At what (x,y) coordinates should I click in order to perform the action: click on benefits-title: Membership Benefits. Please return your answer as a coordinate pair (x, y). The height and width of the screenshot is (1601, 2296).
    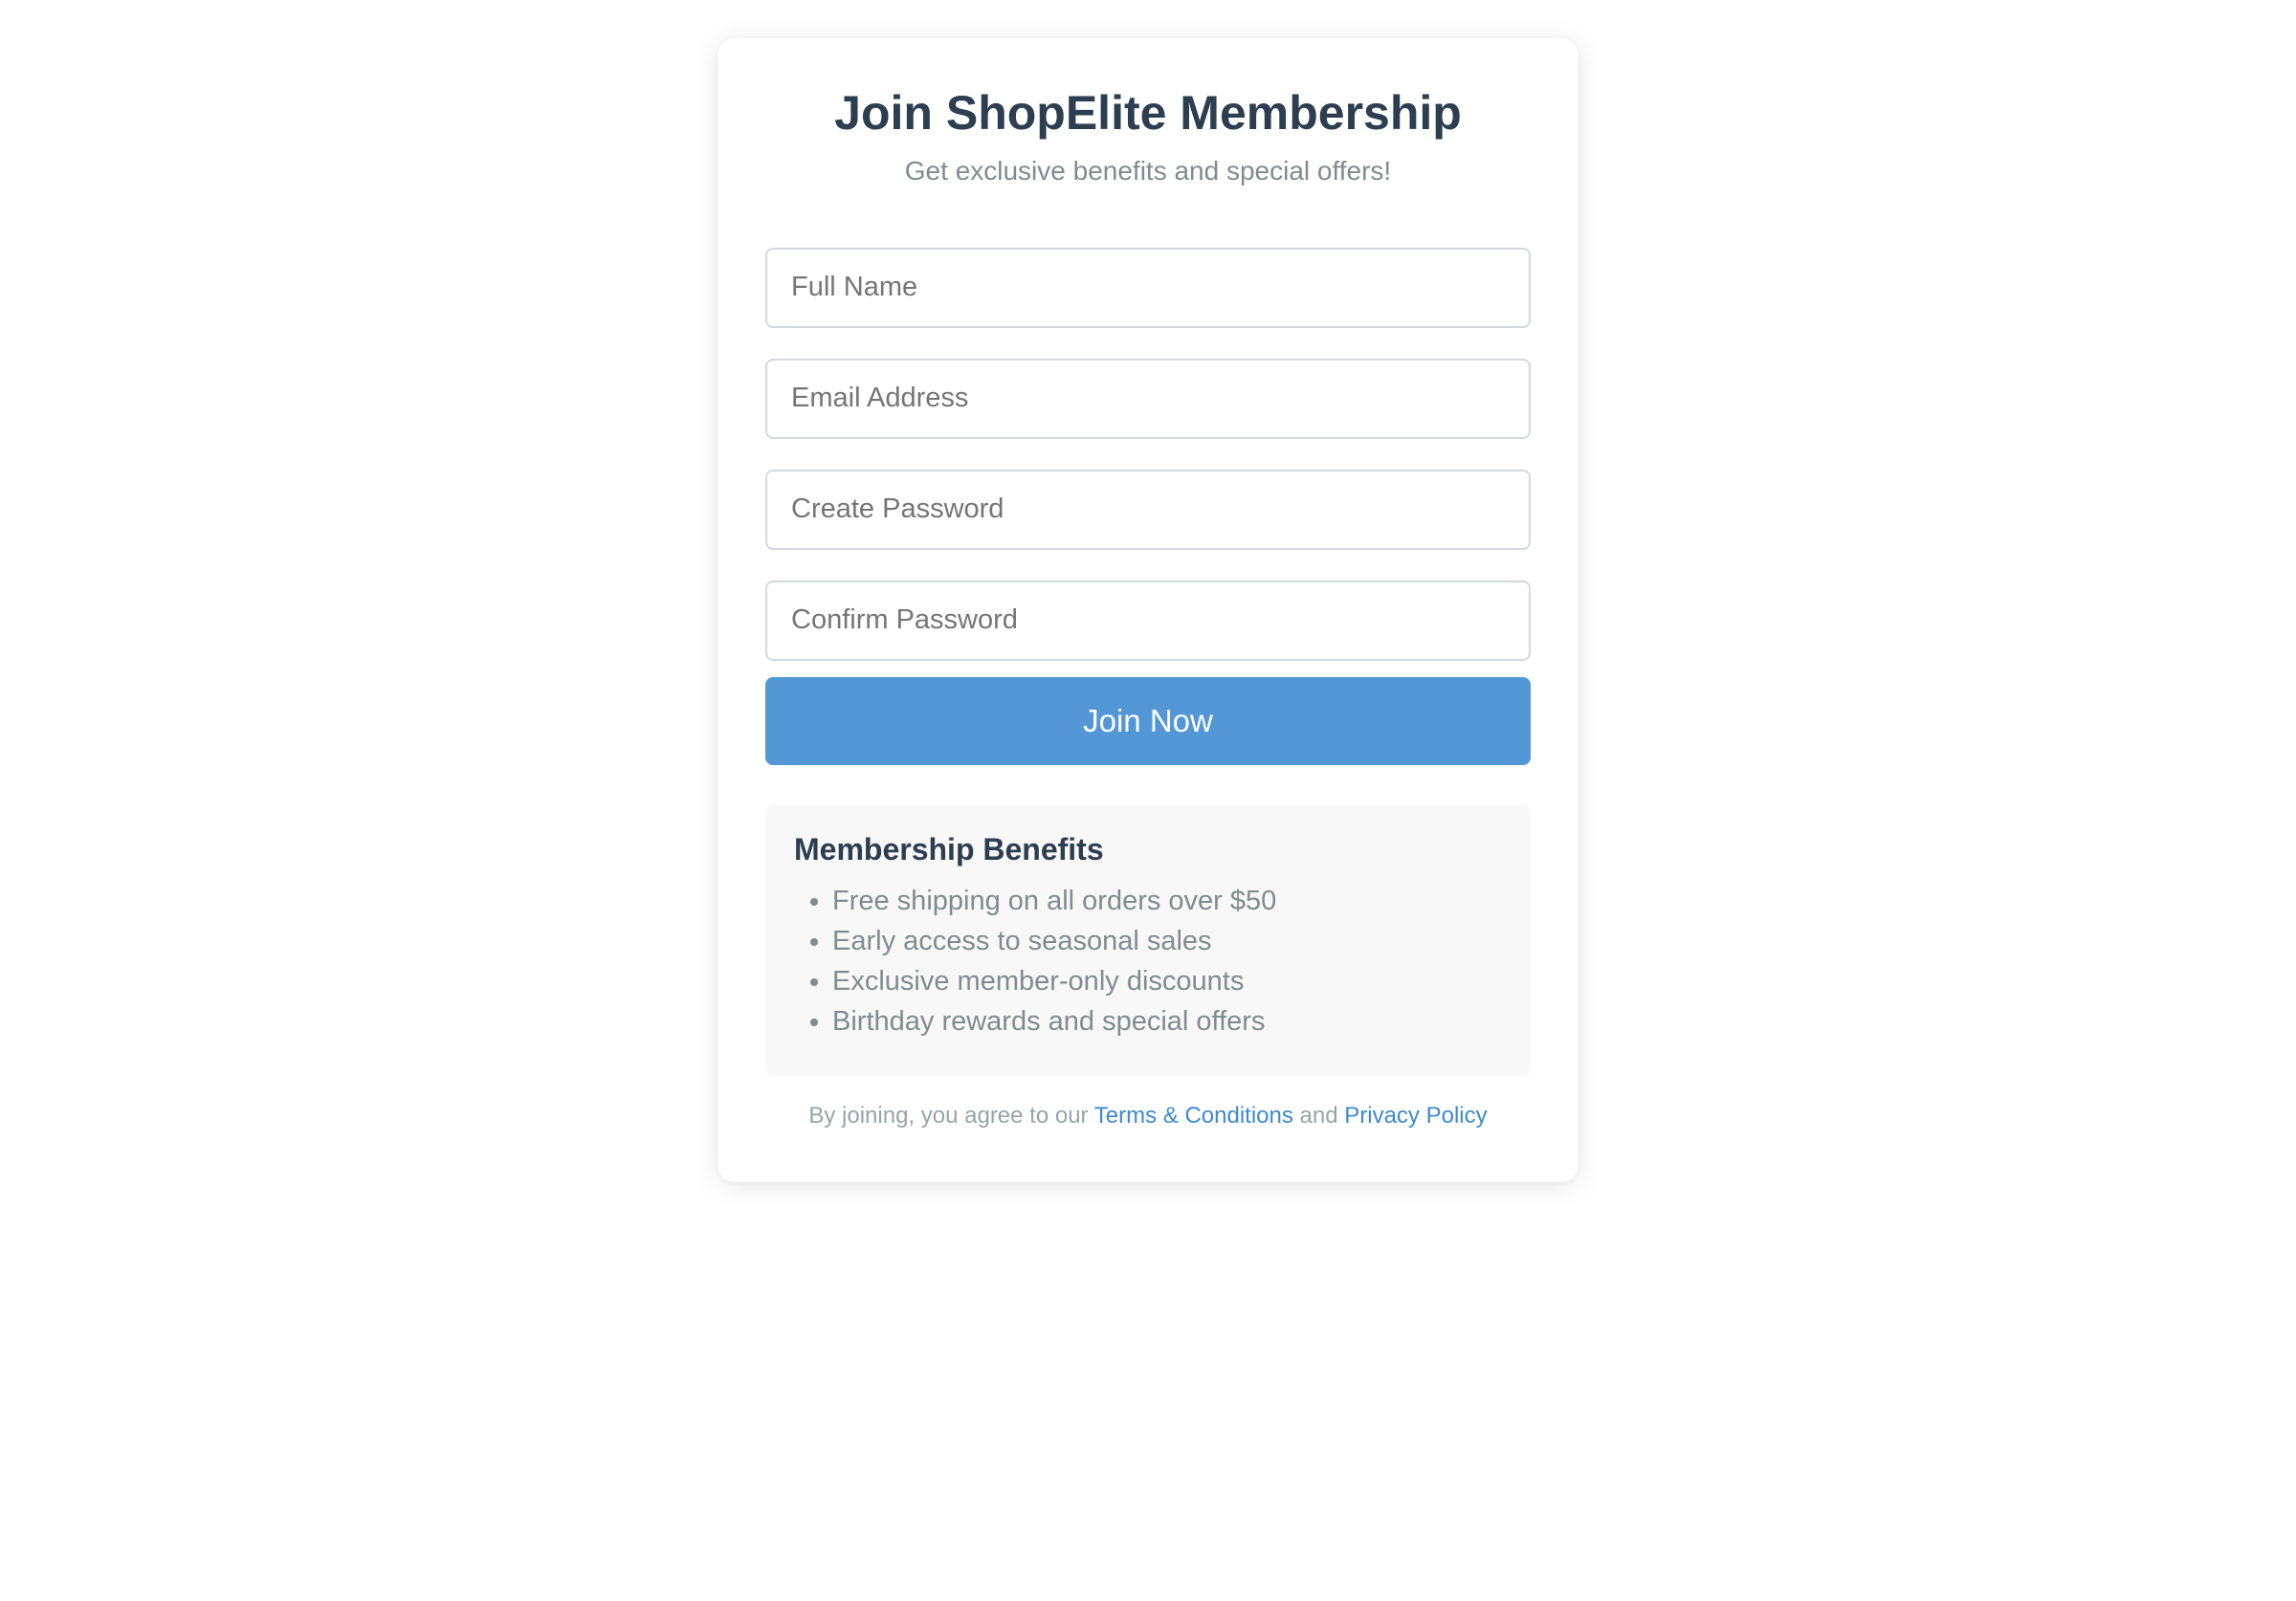
    Looking at the image, I should click on (949, 849).